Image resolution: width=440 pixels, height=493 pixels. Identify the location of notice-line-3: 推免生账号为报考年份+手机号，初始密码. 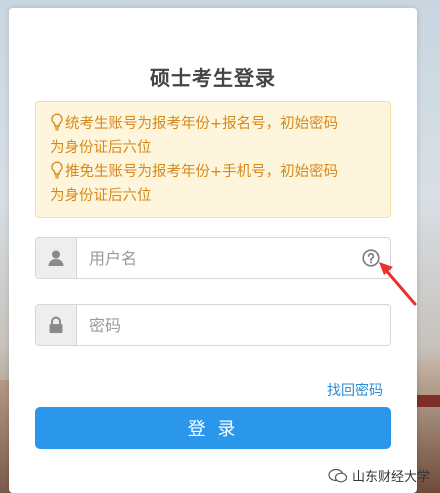
(213, 172).